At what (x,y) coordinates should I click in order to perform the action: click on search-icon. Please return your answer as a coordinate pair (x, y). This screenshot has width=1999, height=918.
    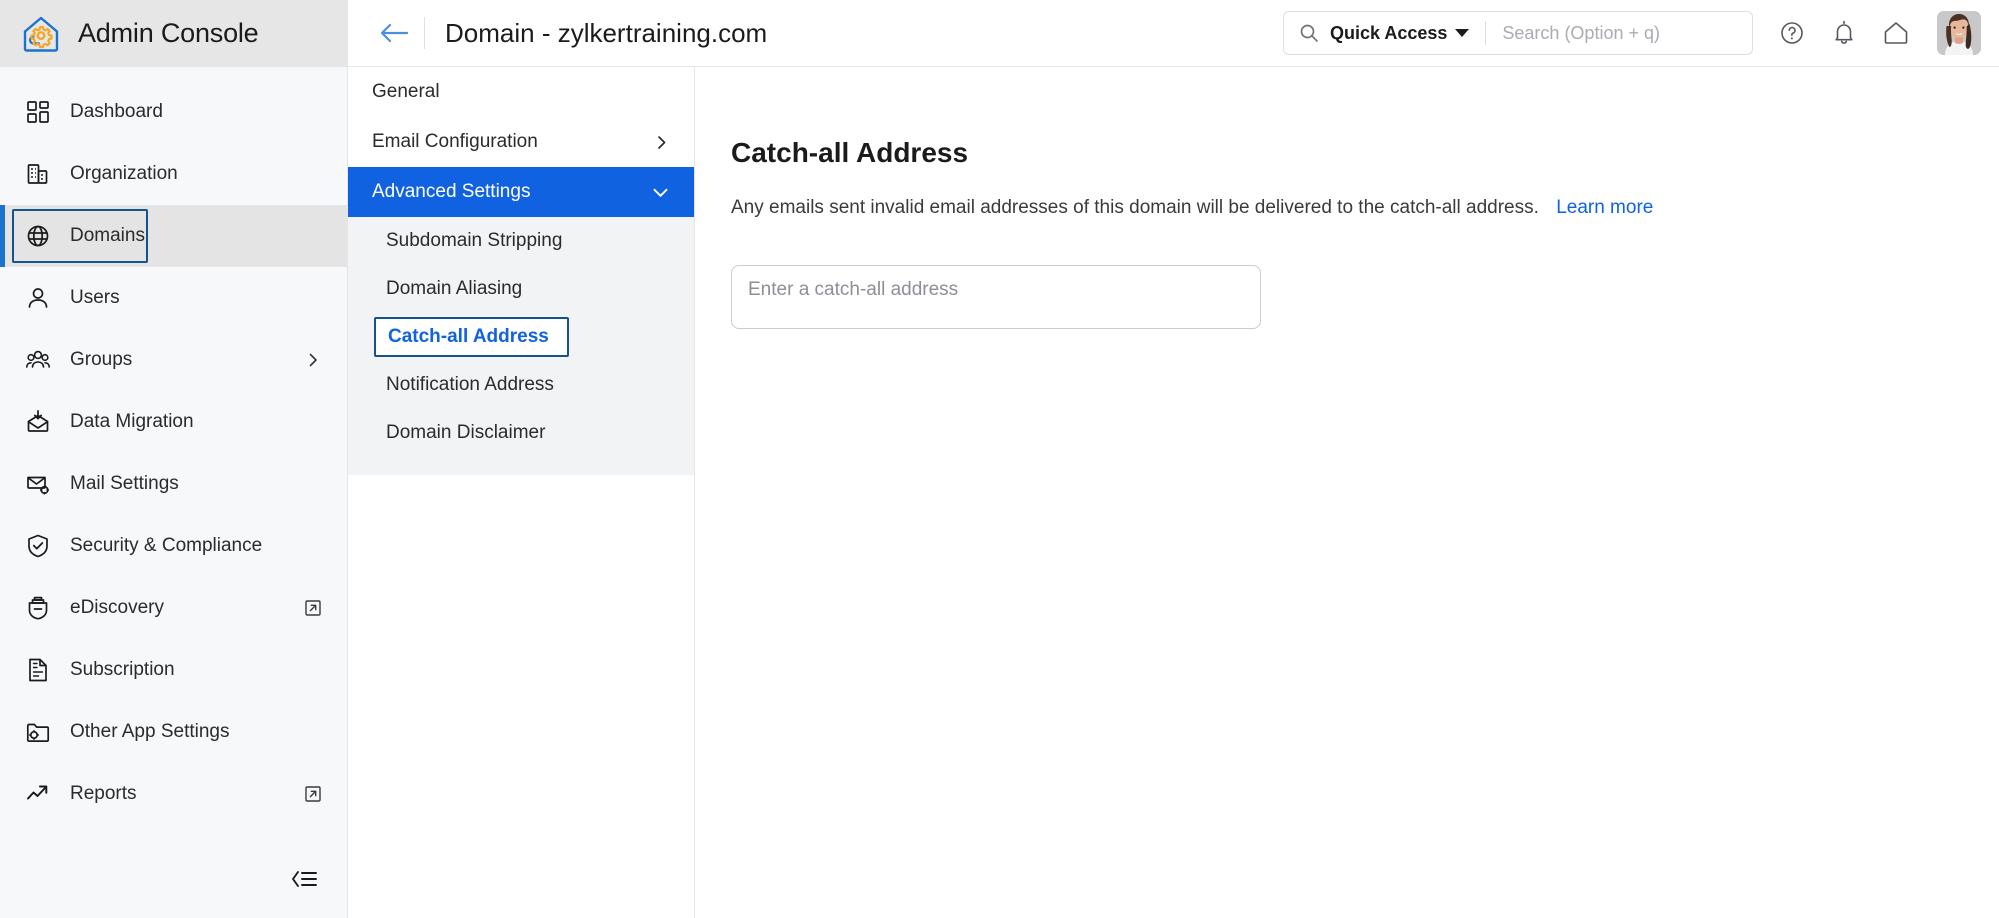
    Looking at the image, I should click on (1309, 33).